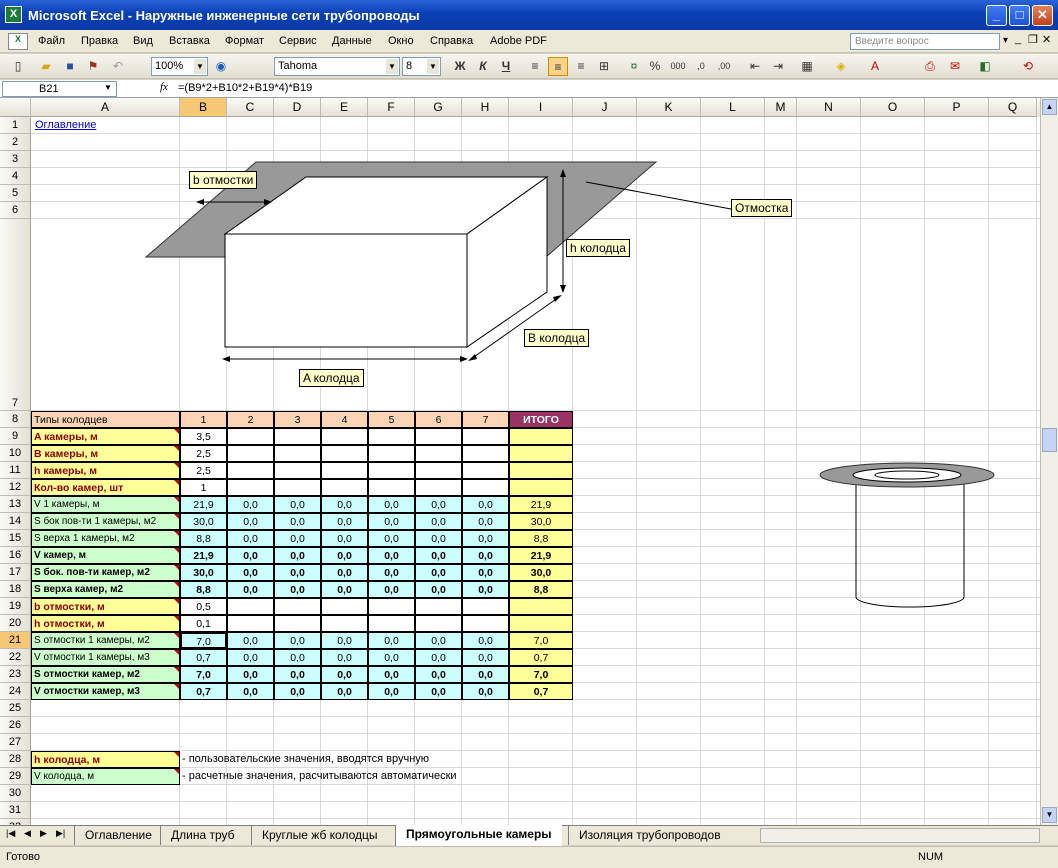 This screenshot has height=868, width=1058. What do you see at coordinates (541, 555) in the screenshot?
I see `total-cell: 21,9` at bounding box center [541, 555].